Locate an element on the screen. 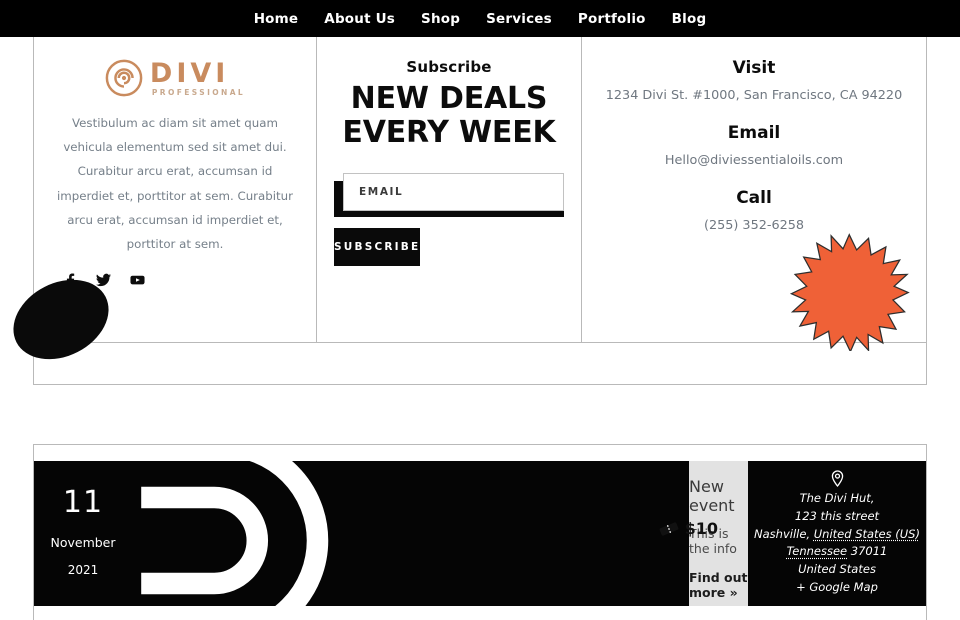  email-input-group: EMAIL is located at coordinates (449, 195).